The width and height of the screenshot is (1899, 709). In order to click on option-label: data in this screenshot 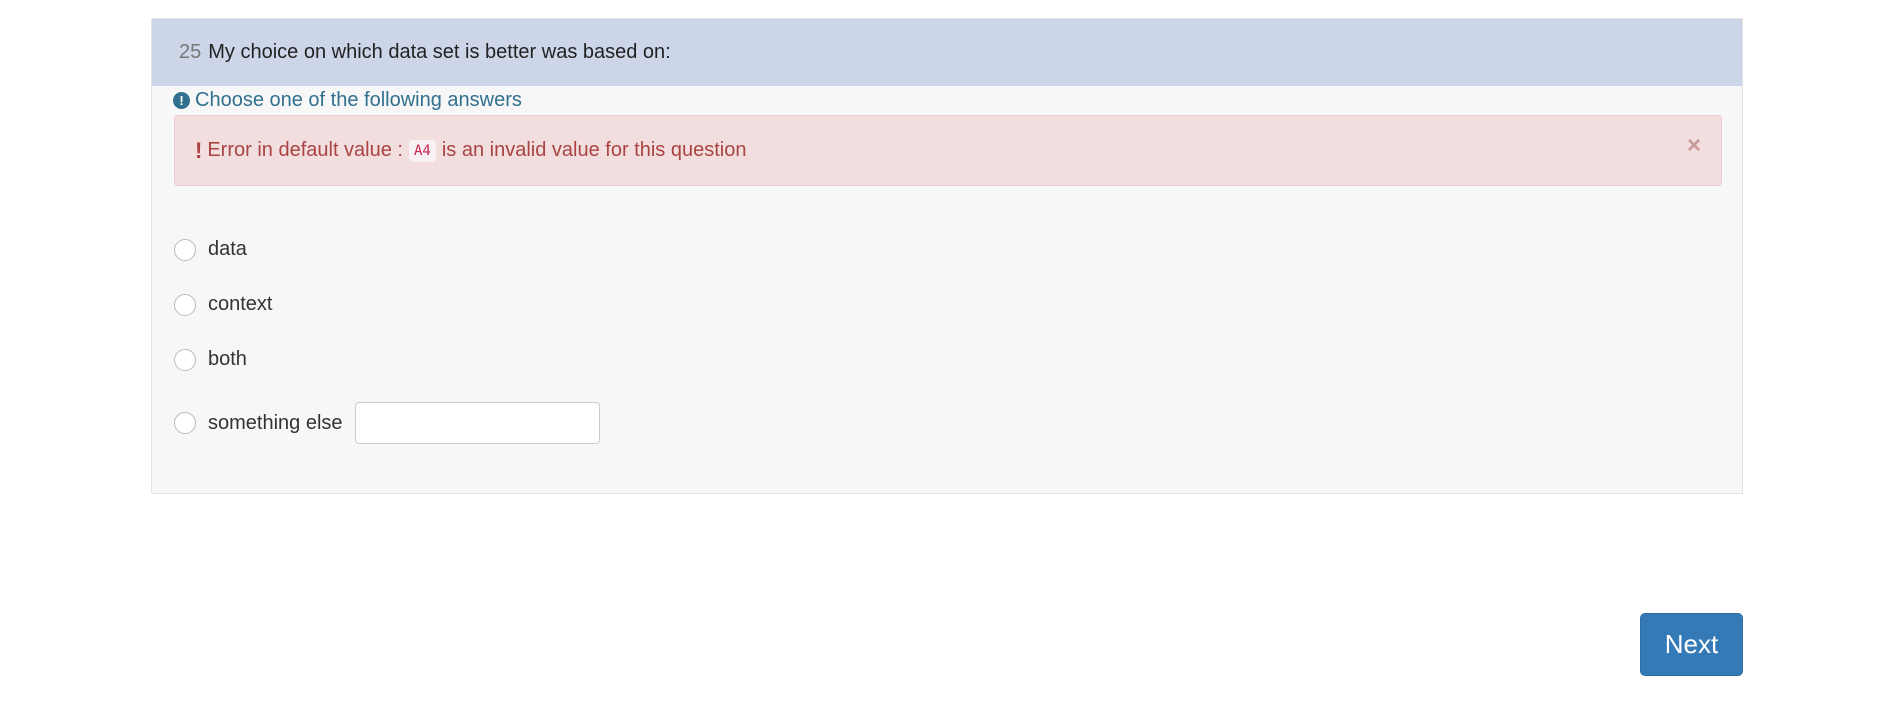, I will do `click(227, 249)`.